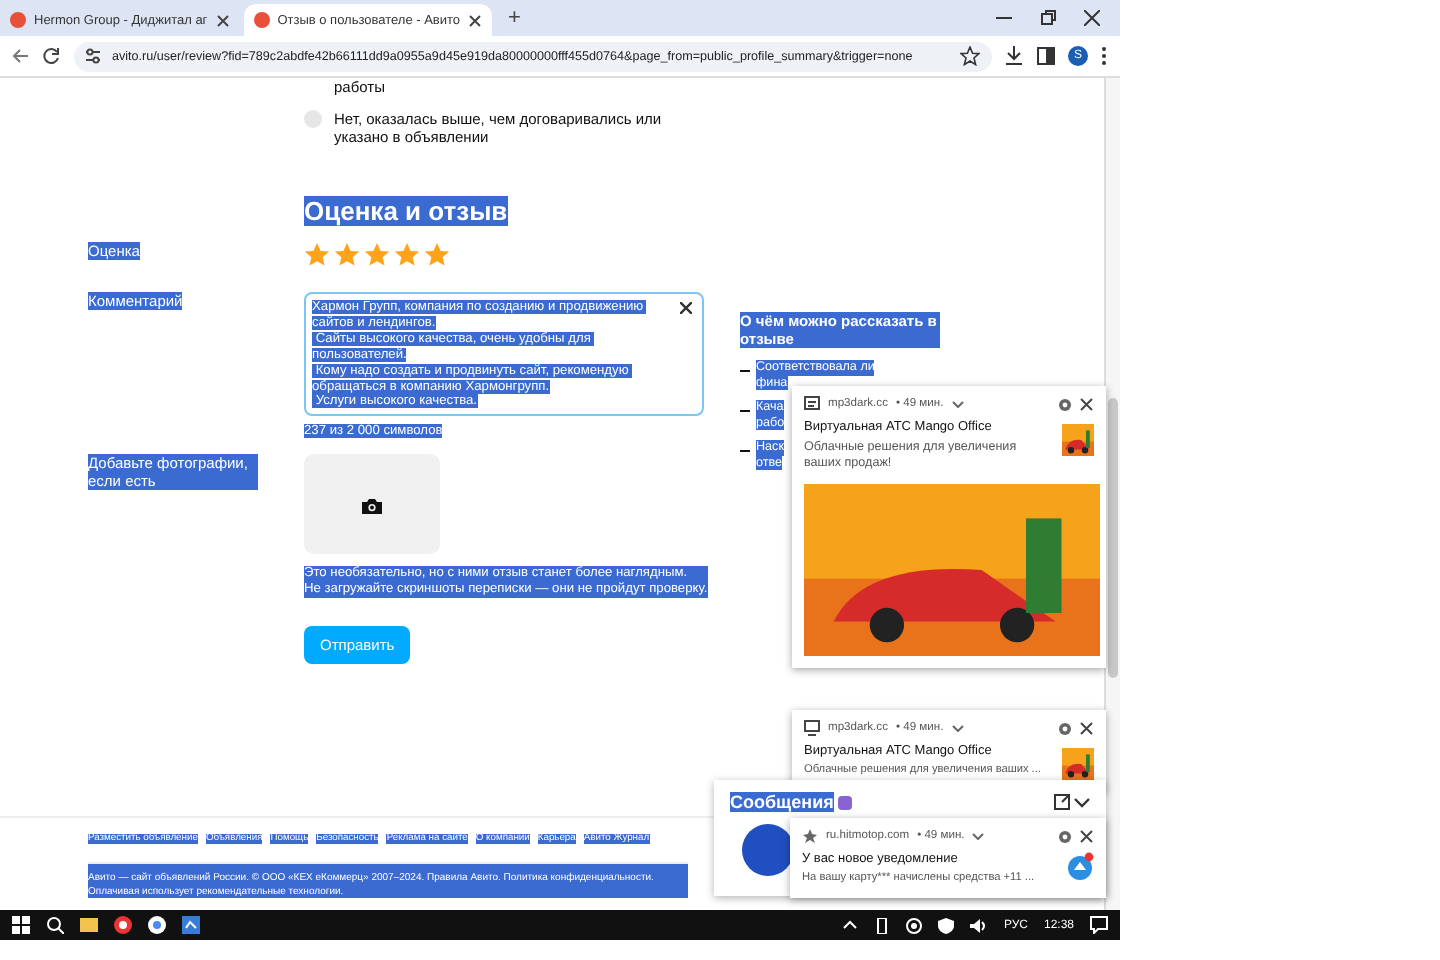  Describe the element at coordinates (514, 18) in the screenshot. I see `new-tab-button: +` at that location.